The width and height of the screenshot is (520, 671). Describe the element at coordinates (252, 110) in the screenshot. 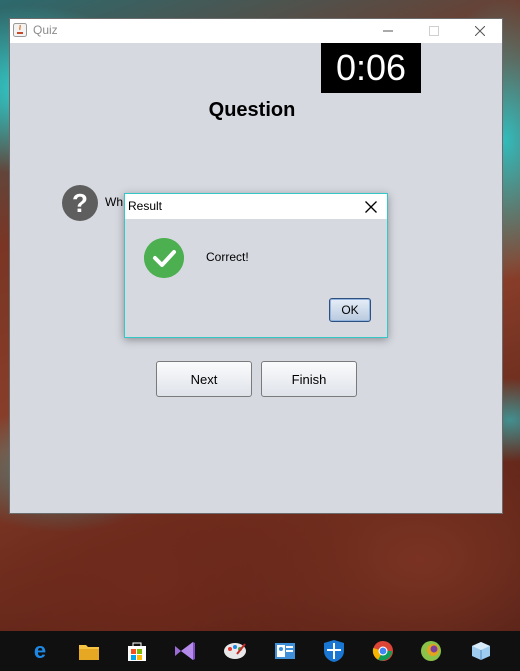

I see `page-title: Question` at that location.